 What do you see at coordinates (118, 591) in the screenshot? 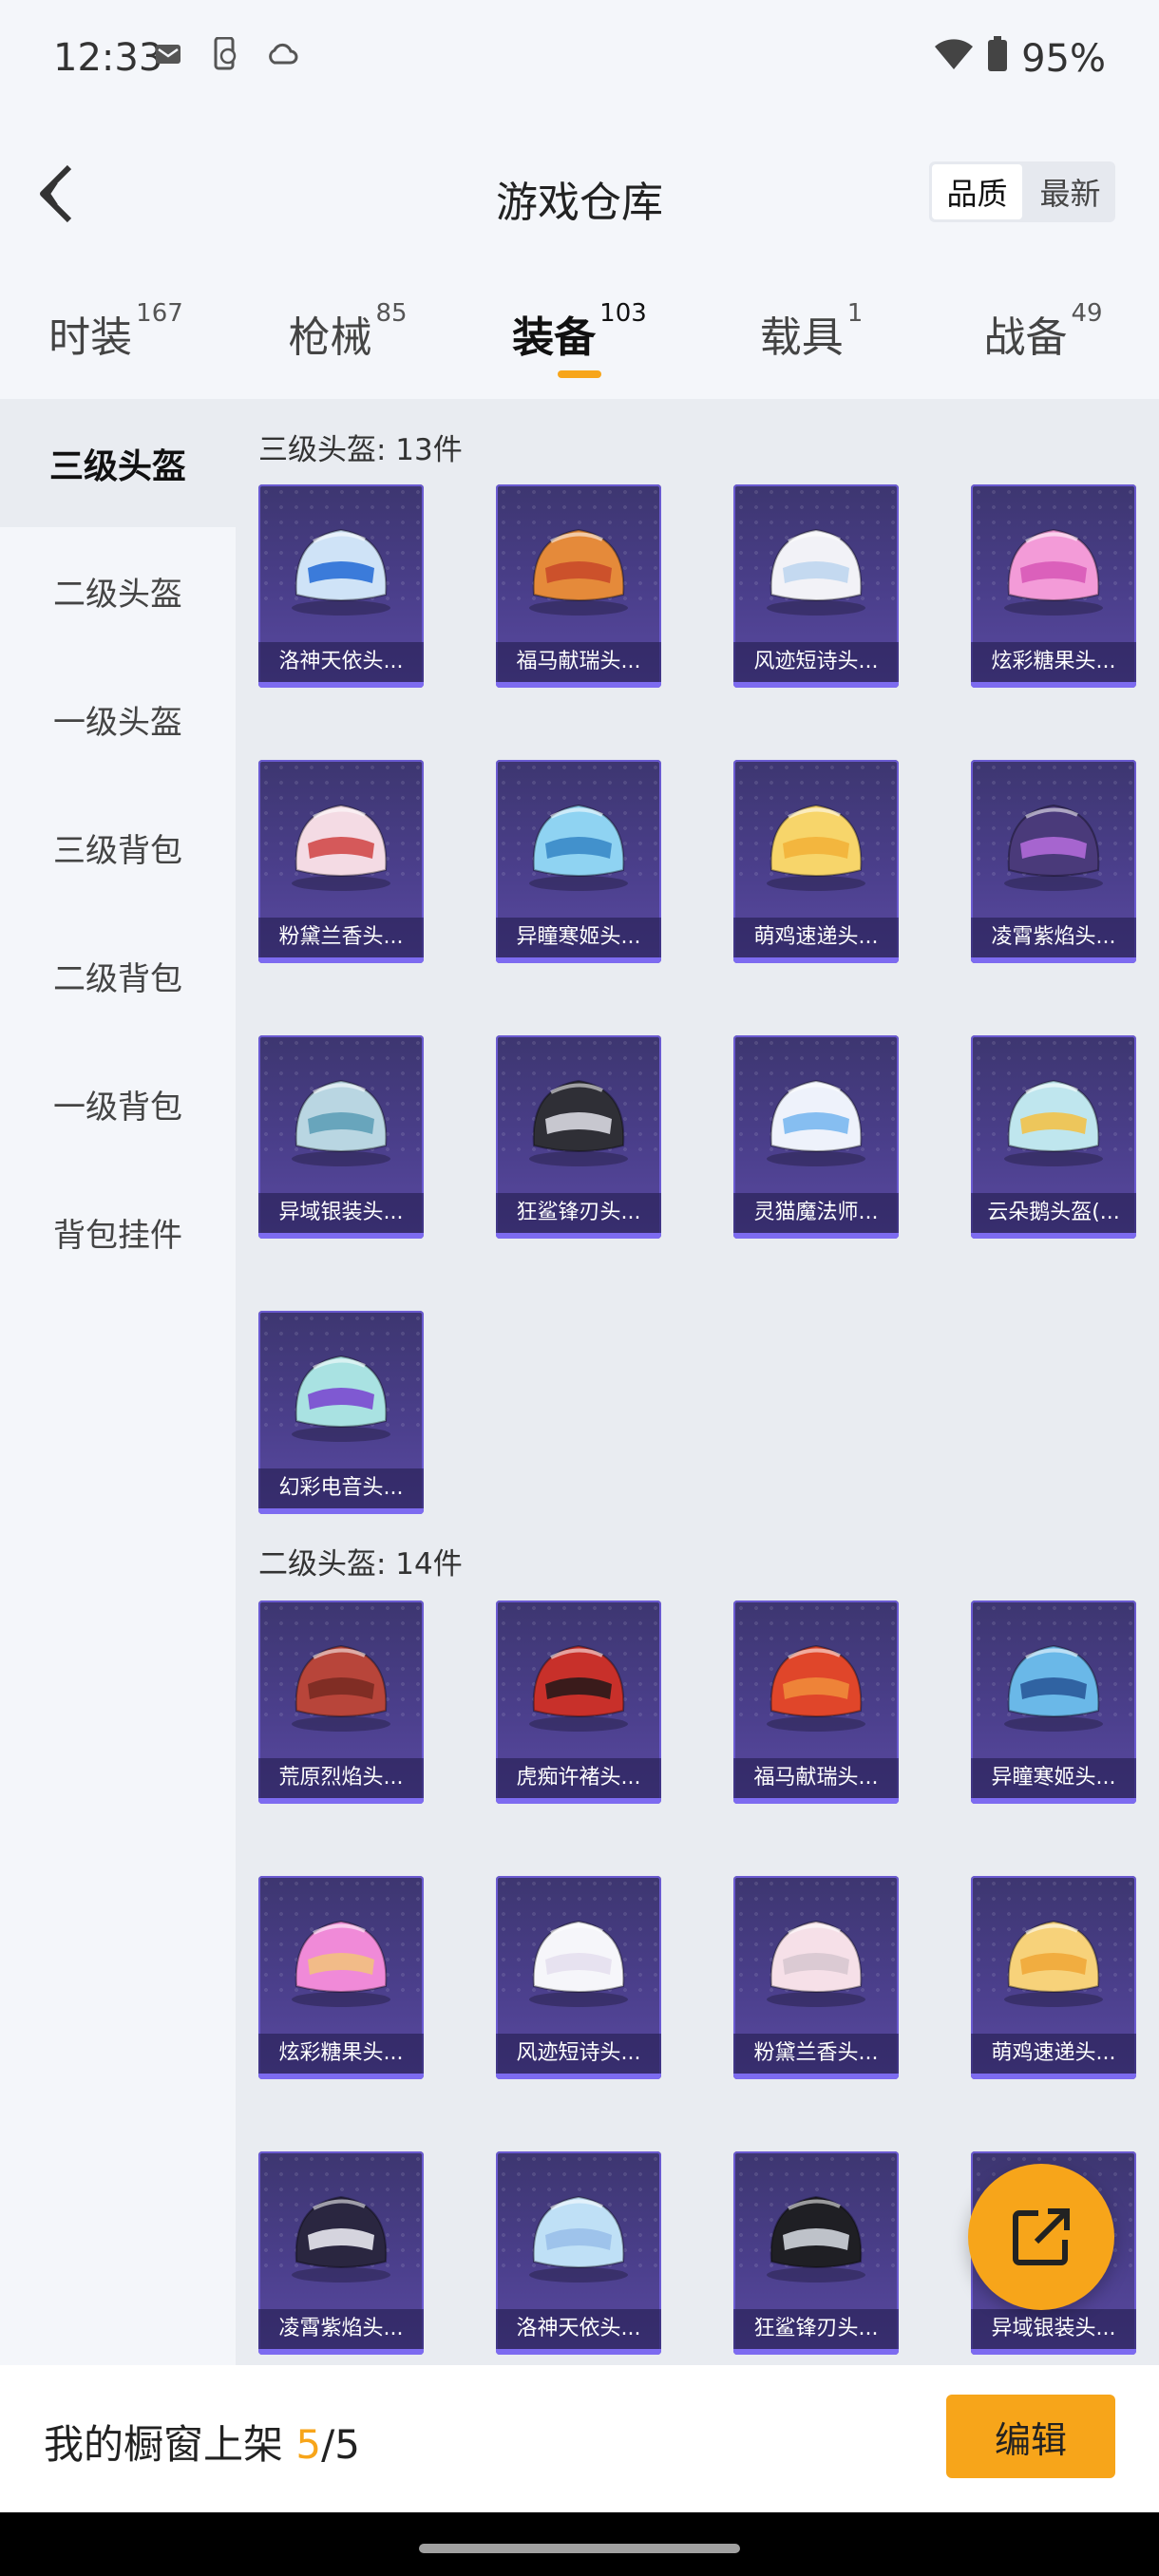
I see `sidebar-item-level2-helmet: 二级头盔` at bounding box center [118, 591].